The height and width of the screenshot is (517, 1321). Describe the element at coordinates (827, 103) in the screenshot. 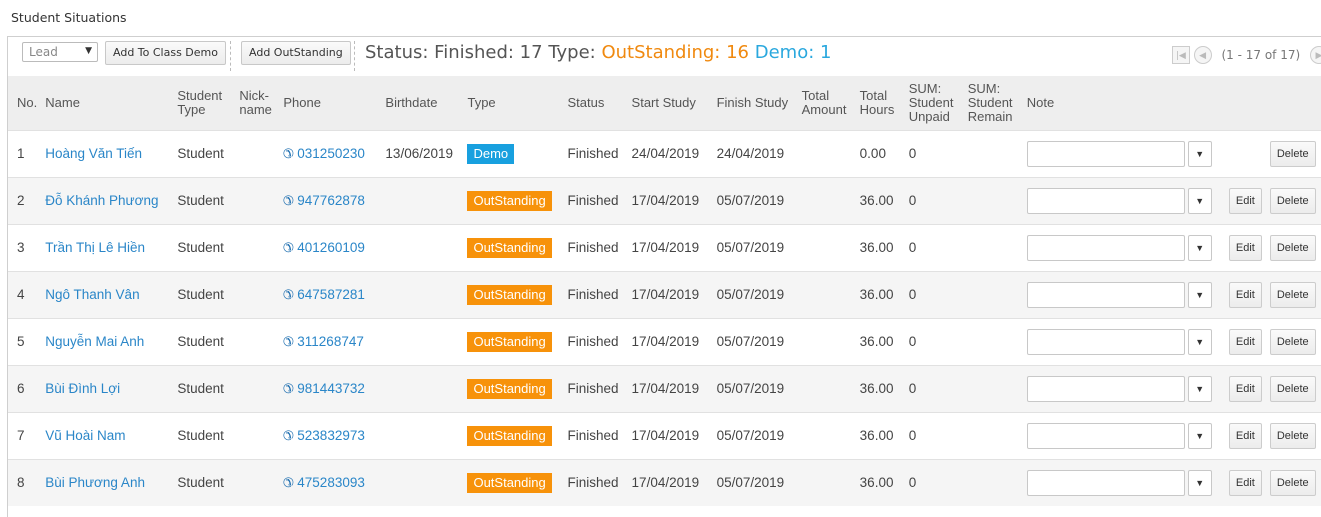

I see `col-total-amount: Total Amount` at that location.